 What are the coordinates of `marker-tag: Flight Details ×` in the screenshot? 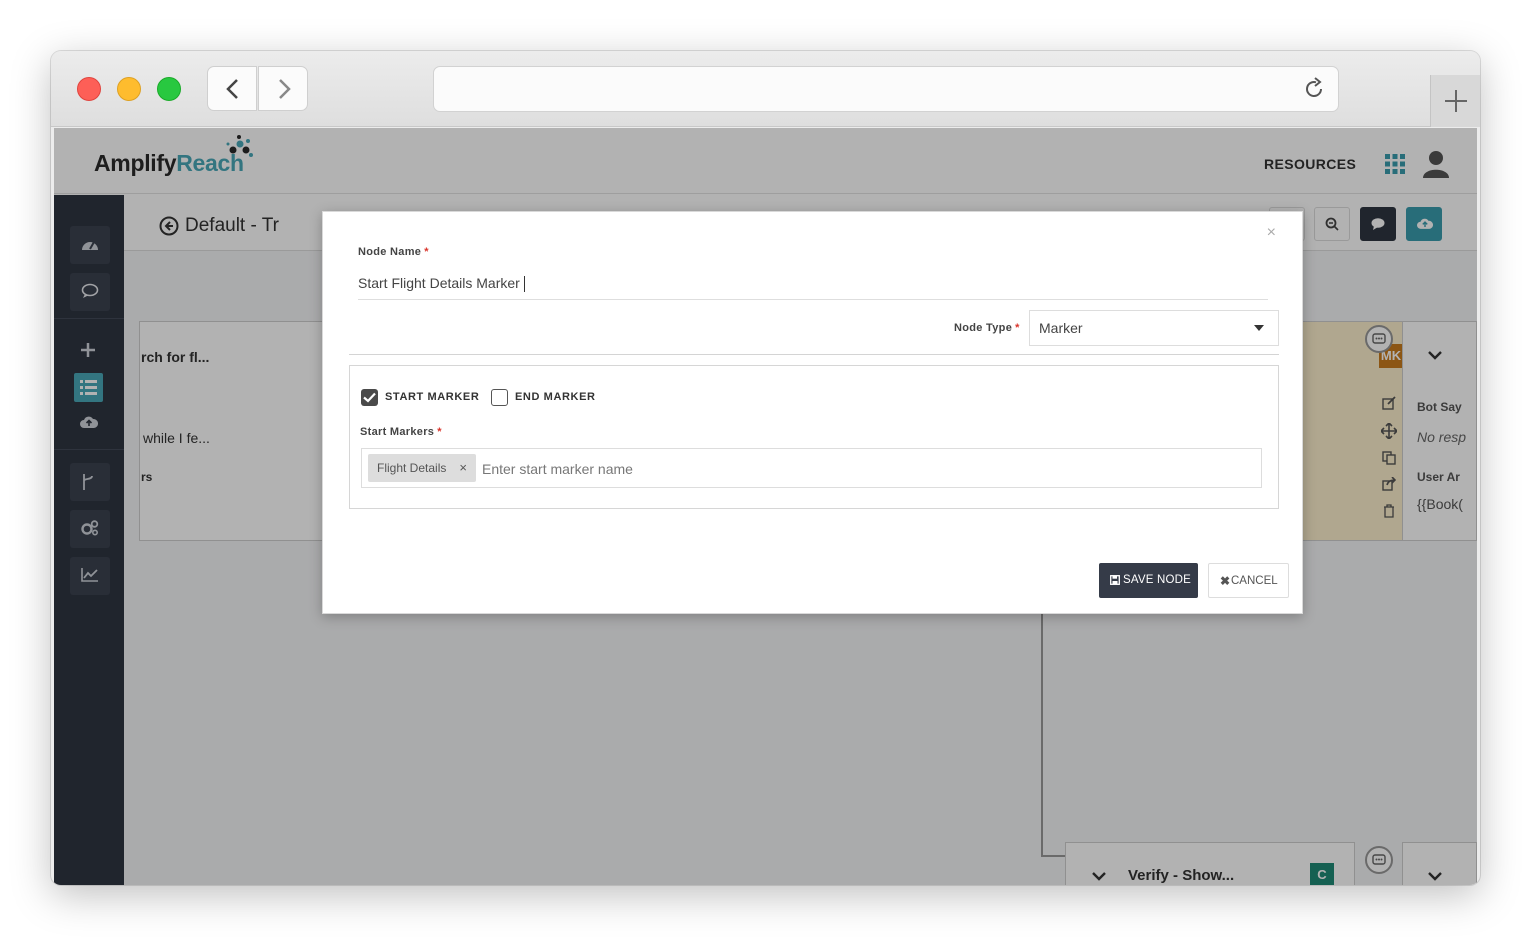 It's located at (422, 468).